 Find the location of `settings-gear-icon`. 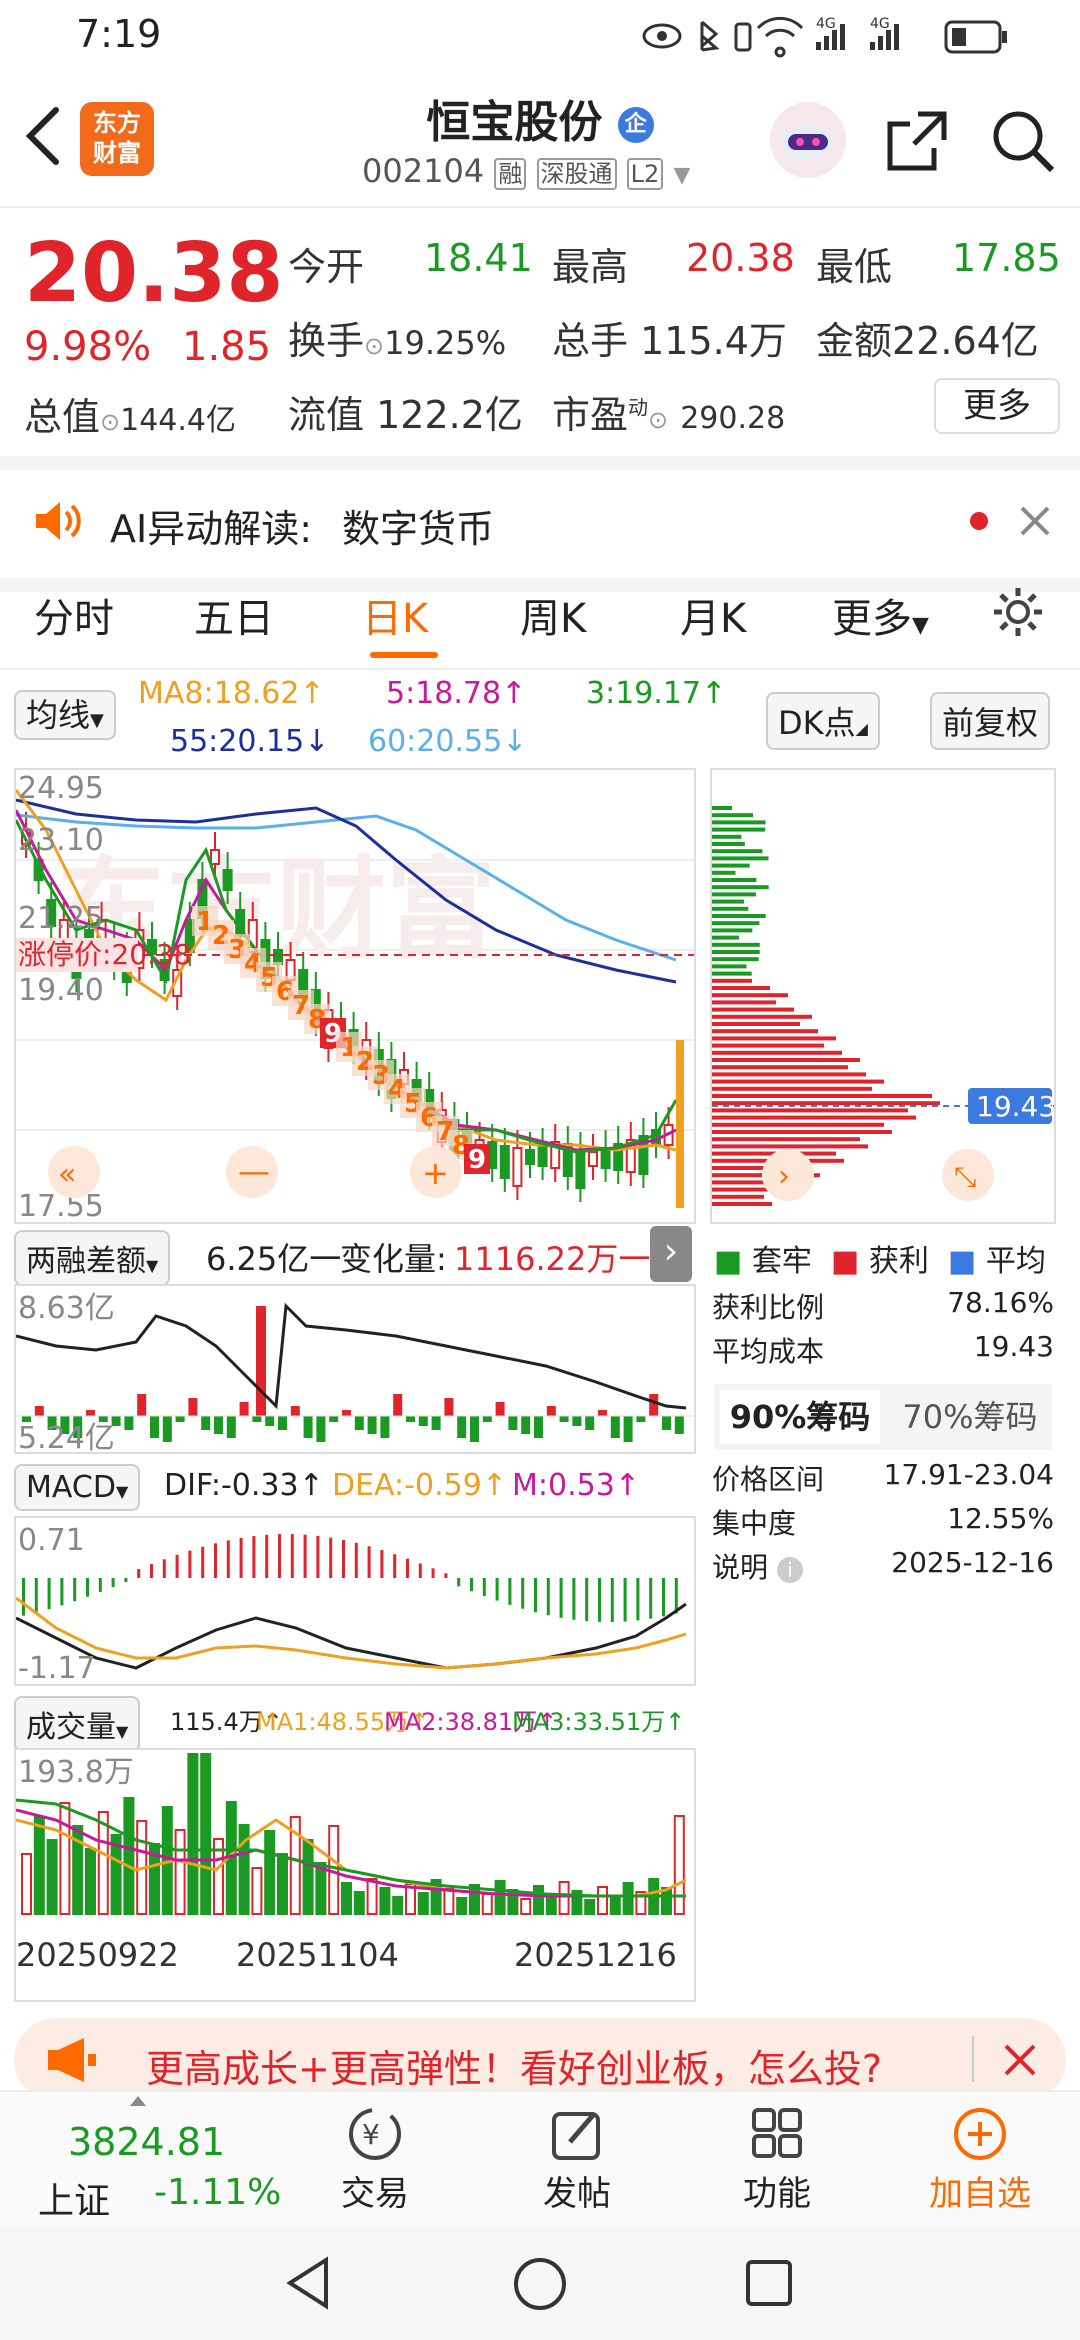

settings-gear-icon is located at coordinates (1018, 612).